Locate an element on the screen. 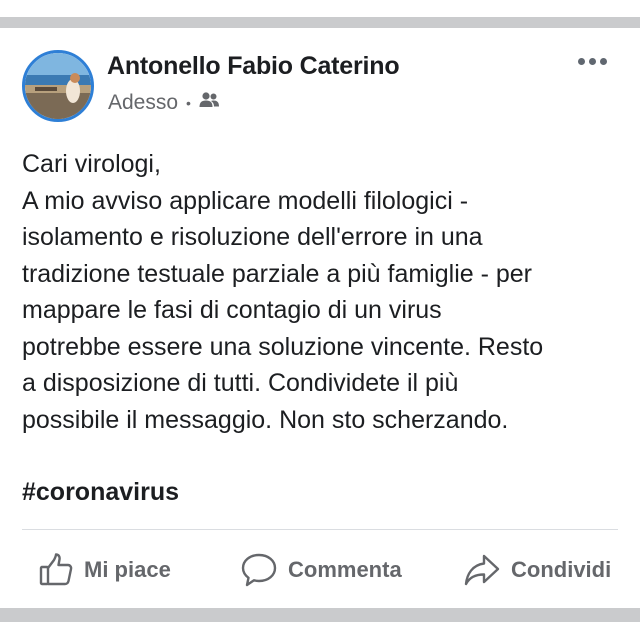 This screenshot has width=640, height=640. post-meta: Adesso • is located at coordinates (164, 103).